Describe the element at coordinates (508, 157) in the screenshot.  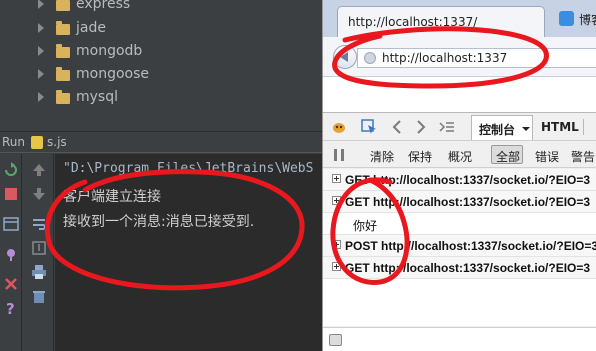
I see `filter-all-label: 全部` at that location.